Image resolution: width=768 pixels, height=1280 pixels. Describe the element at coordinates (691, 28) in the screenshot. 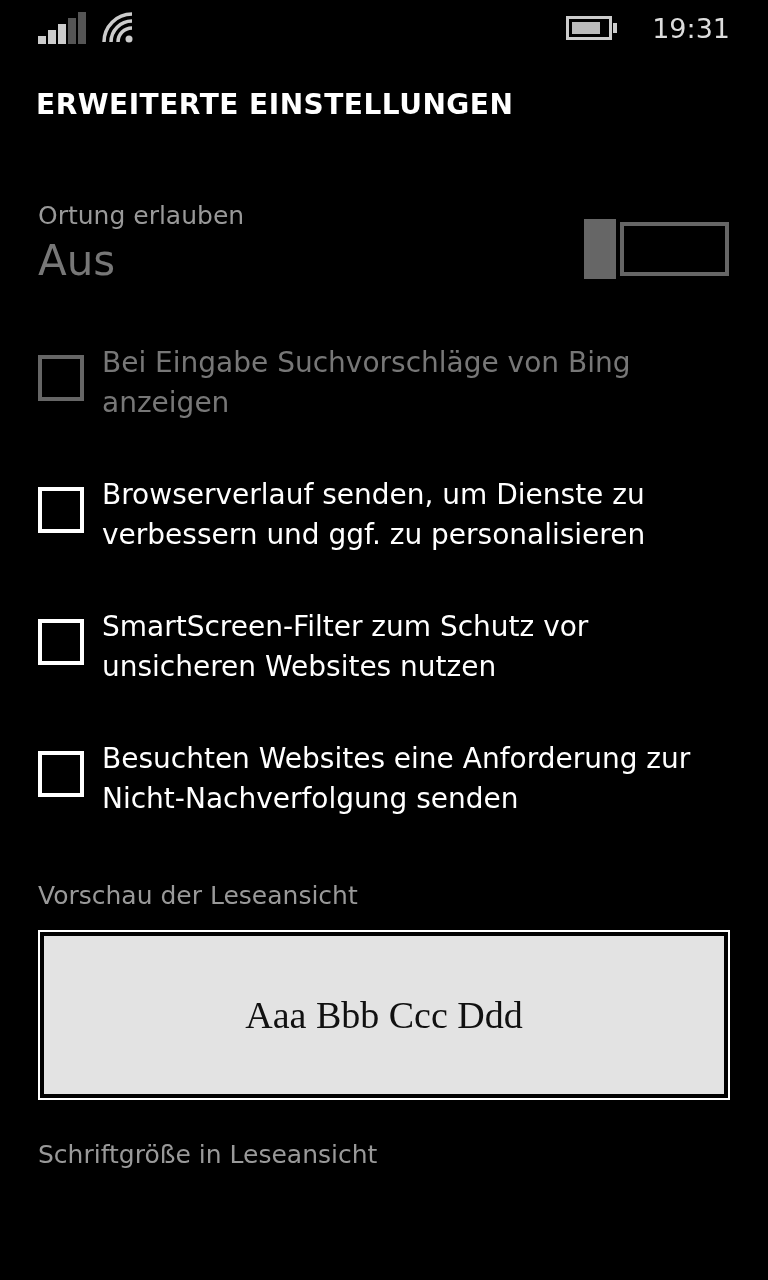

I see `clock-time: 19:31` at that location.